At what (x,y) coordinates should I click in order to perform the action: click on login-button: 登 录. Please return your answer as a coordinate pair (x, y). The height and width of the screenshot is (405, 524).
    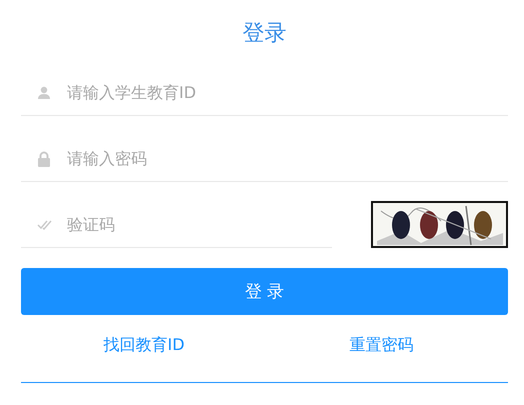
    Looking at the image, I should click on (264, 291).